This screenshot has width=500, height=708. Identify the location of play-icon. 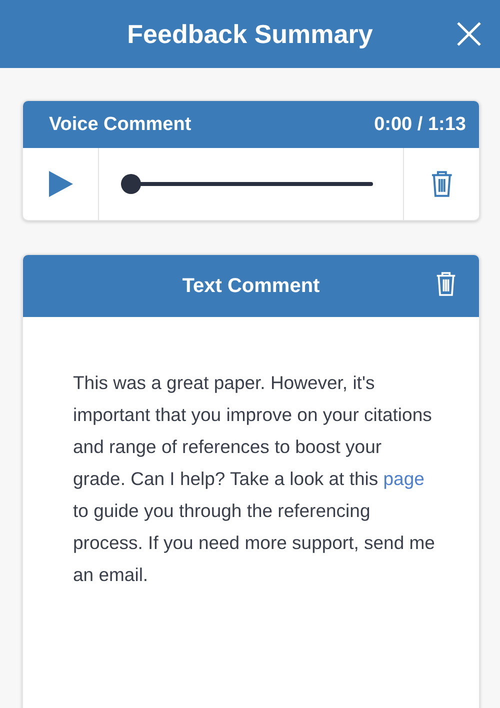
(61, 184).